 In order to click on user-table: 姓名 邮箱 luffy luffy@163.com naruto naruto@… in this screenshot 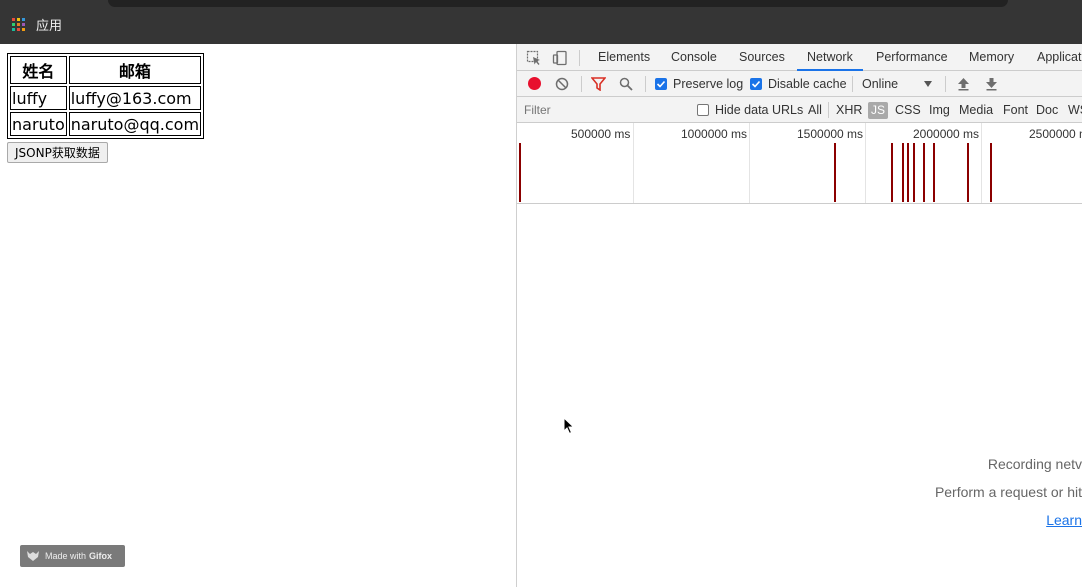, I will do `click(106, 96)`.